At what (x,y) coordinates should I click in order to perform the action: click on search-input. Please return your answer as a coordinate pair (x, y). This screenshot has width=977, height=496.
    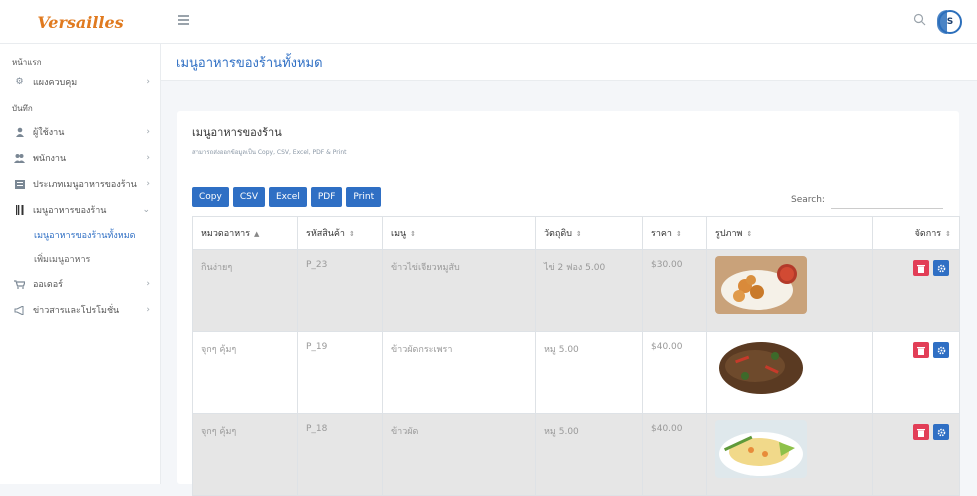
    Looking at the image, I should click on (887, 200).